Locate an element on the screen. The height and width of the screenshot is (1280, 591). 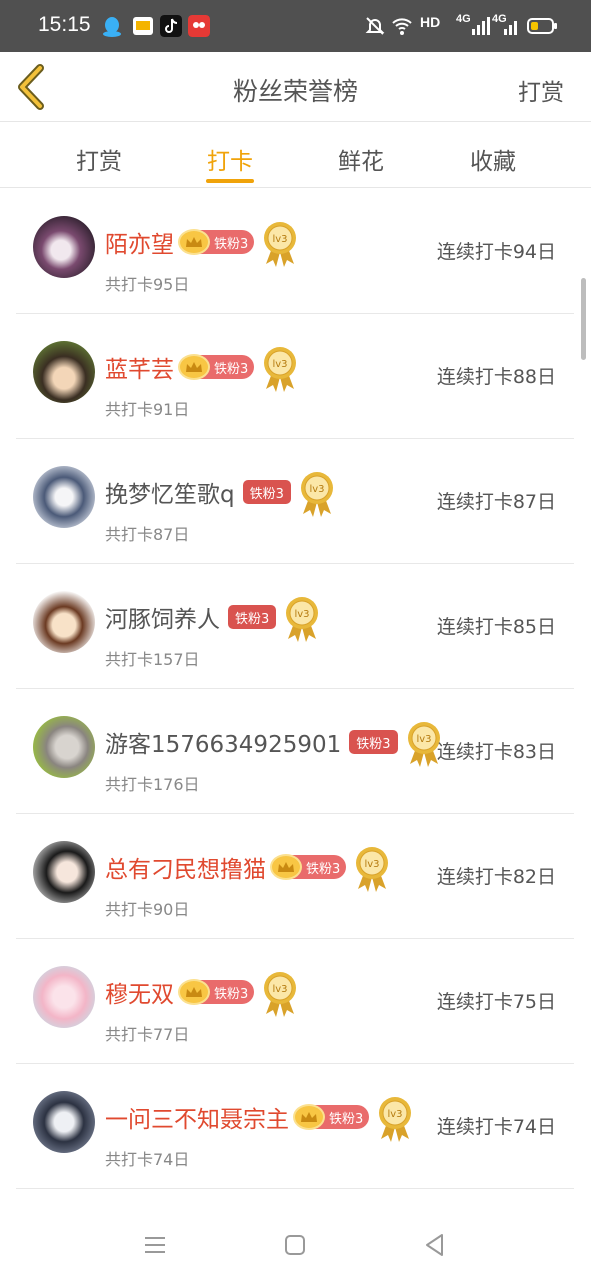
network-type: HD is located at coordinates (430, 22).